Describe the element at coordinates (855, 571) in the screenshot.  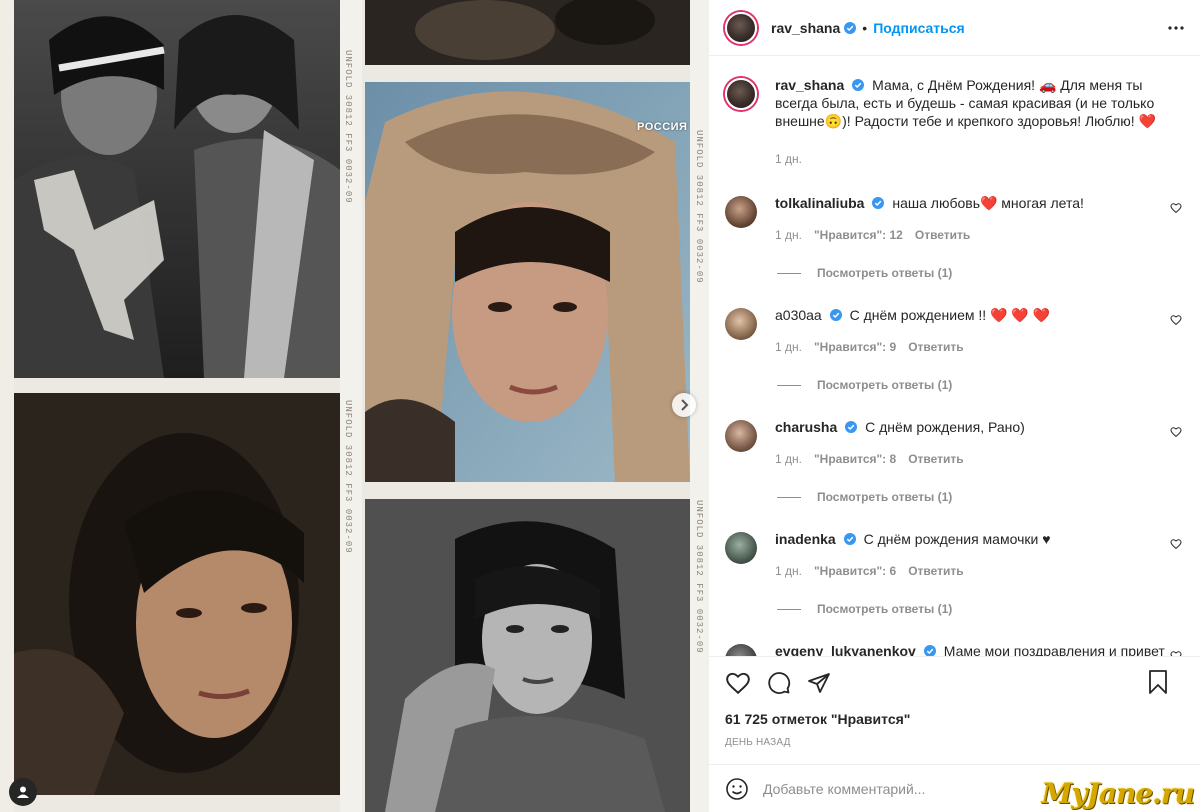
I see `comment-likes: "Нравится": 6` at that location.